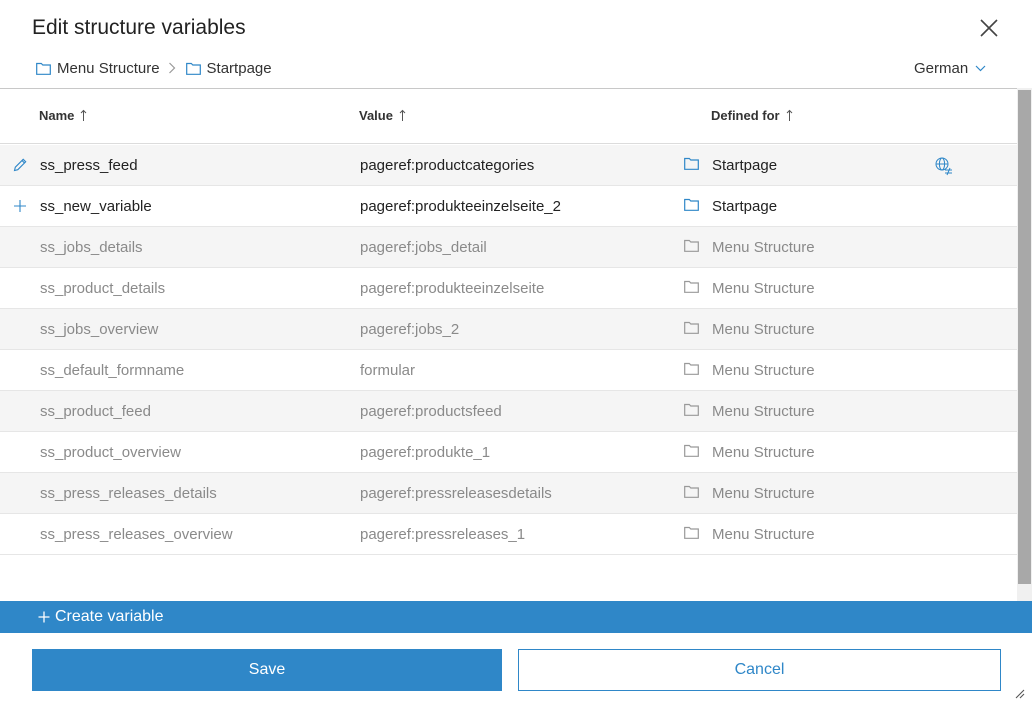 The width and height of the screenshot is (1032, 706). I want to click on variable-value: pageref:produkteeinzelseite_2, so click(460, 206).